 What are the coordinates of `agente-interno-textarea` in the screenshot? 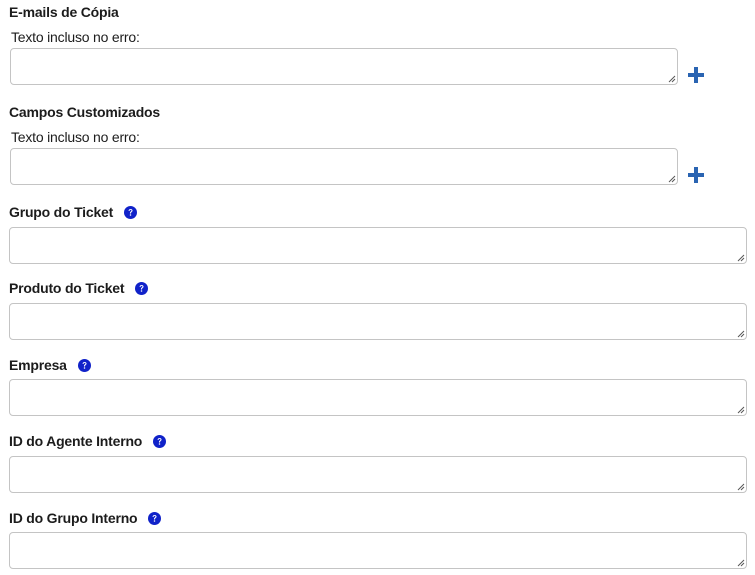 It's located at (378, 474).